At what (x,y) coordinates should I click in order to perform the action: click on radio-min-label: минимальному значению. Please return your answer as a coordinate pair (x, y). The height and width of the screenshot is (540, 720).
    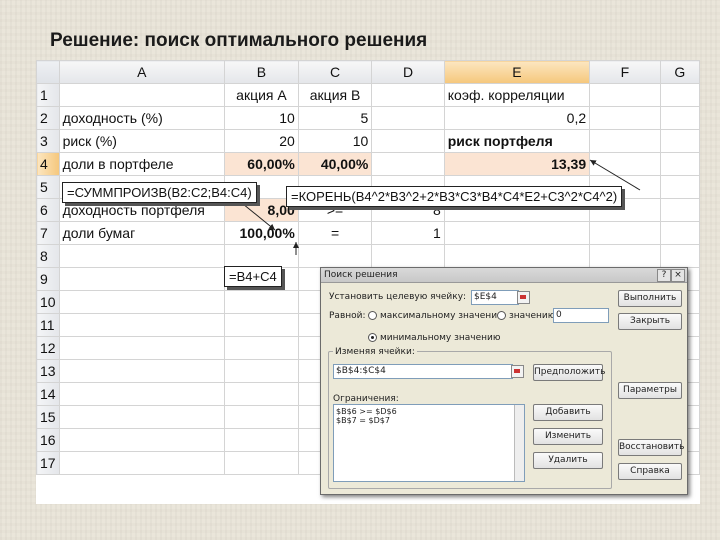
    Looking at the image, I should click on (440, 338).